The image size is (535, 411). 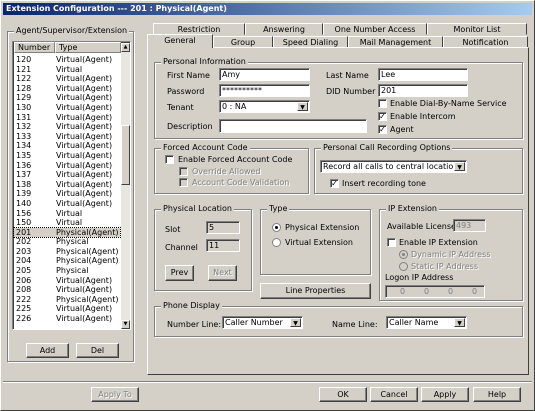 What do you see at coordinates (125, 186) in the screenshot?
I see `list-scrollbar: ▲ ▼` at bounding box center [125, 186].